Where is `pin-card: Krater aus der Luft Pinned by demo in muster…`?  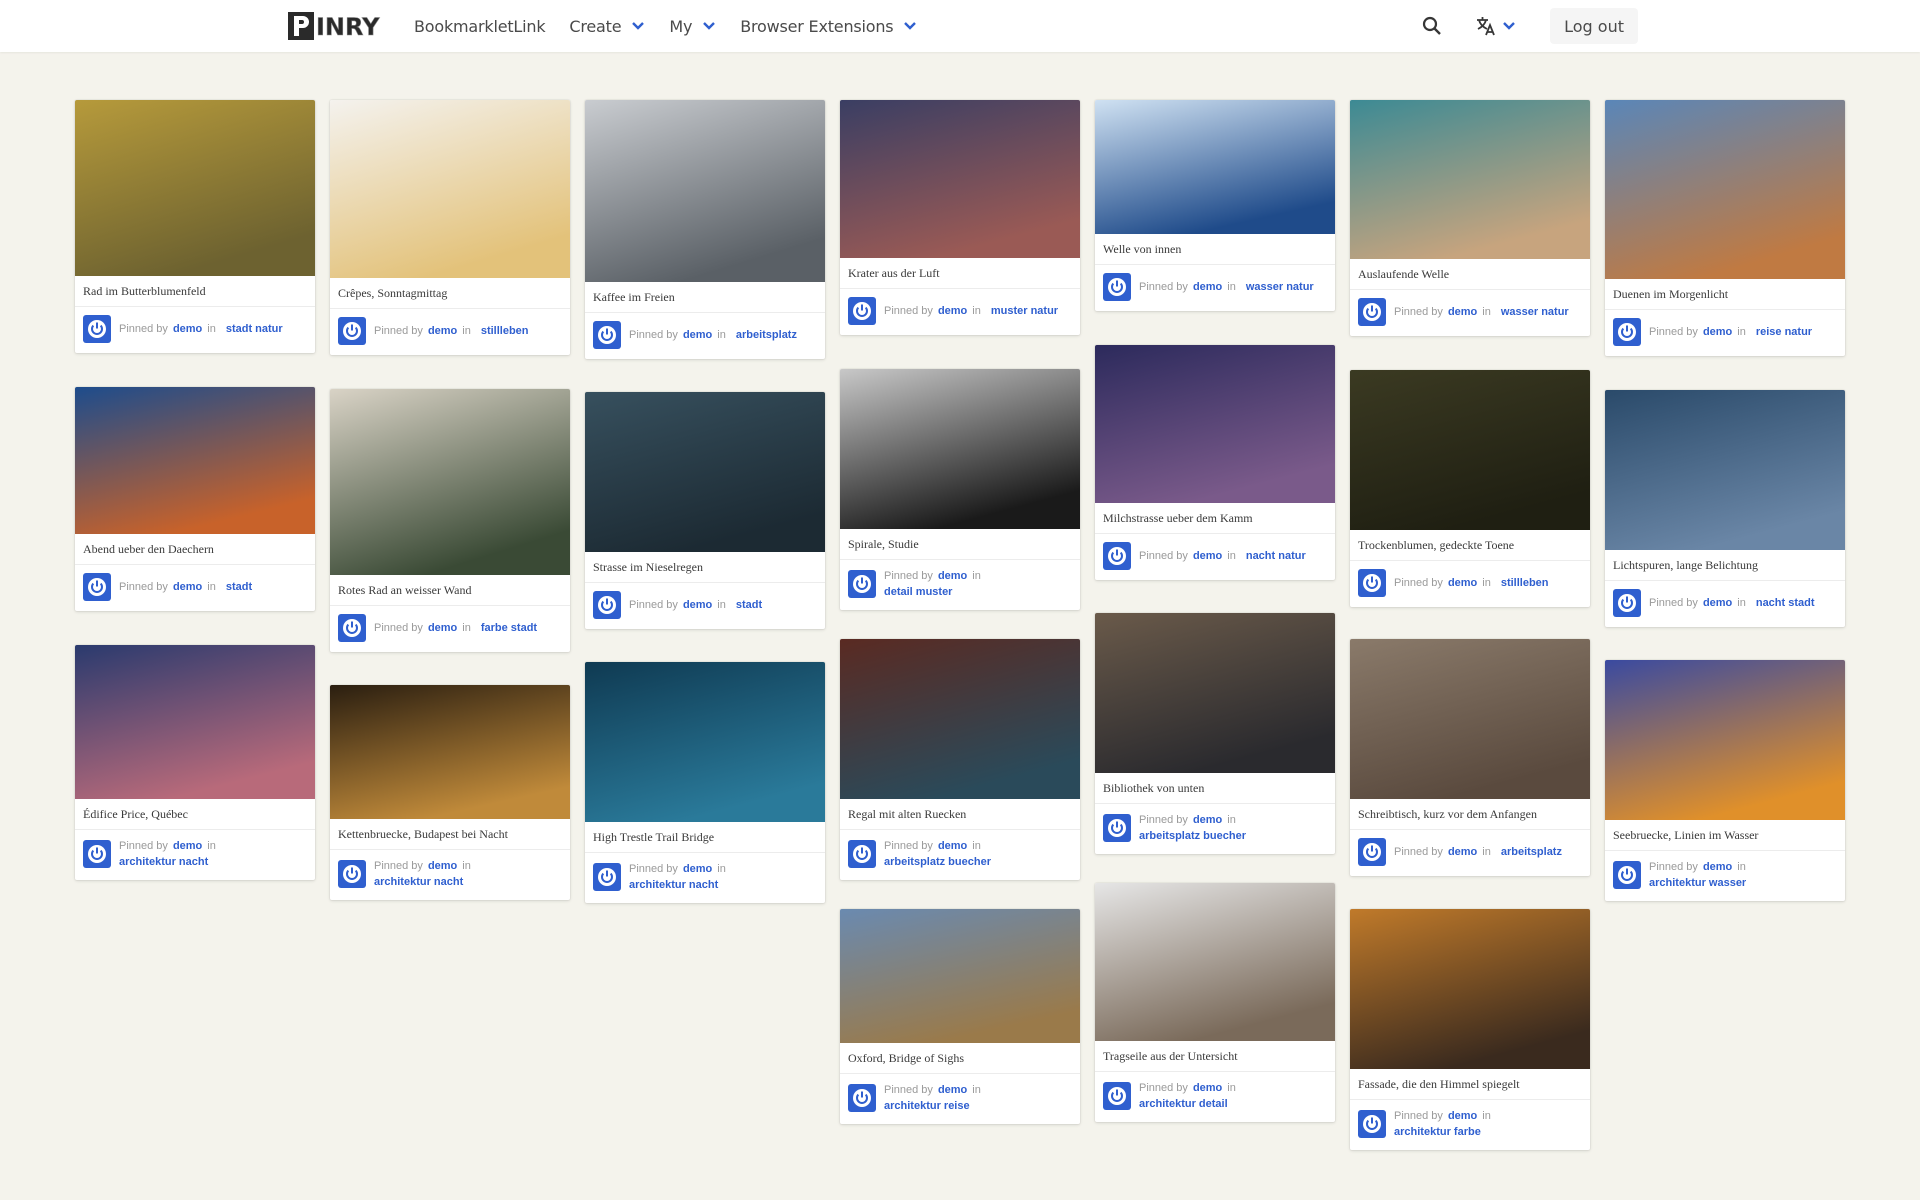 pin-card: Krater aus der Luft Pinned by demo in muster… is located at coordinates (960, 217).